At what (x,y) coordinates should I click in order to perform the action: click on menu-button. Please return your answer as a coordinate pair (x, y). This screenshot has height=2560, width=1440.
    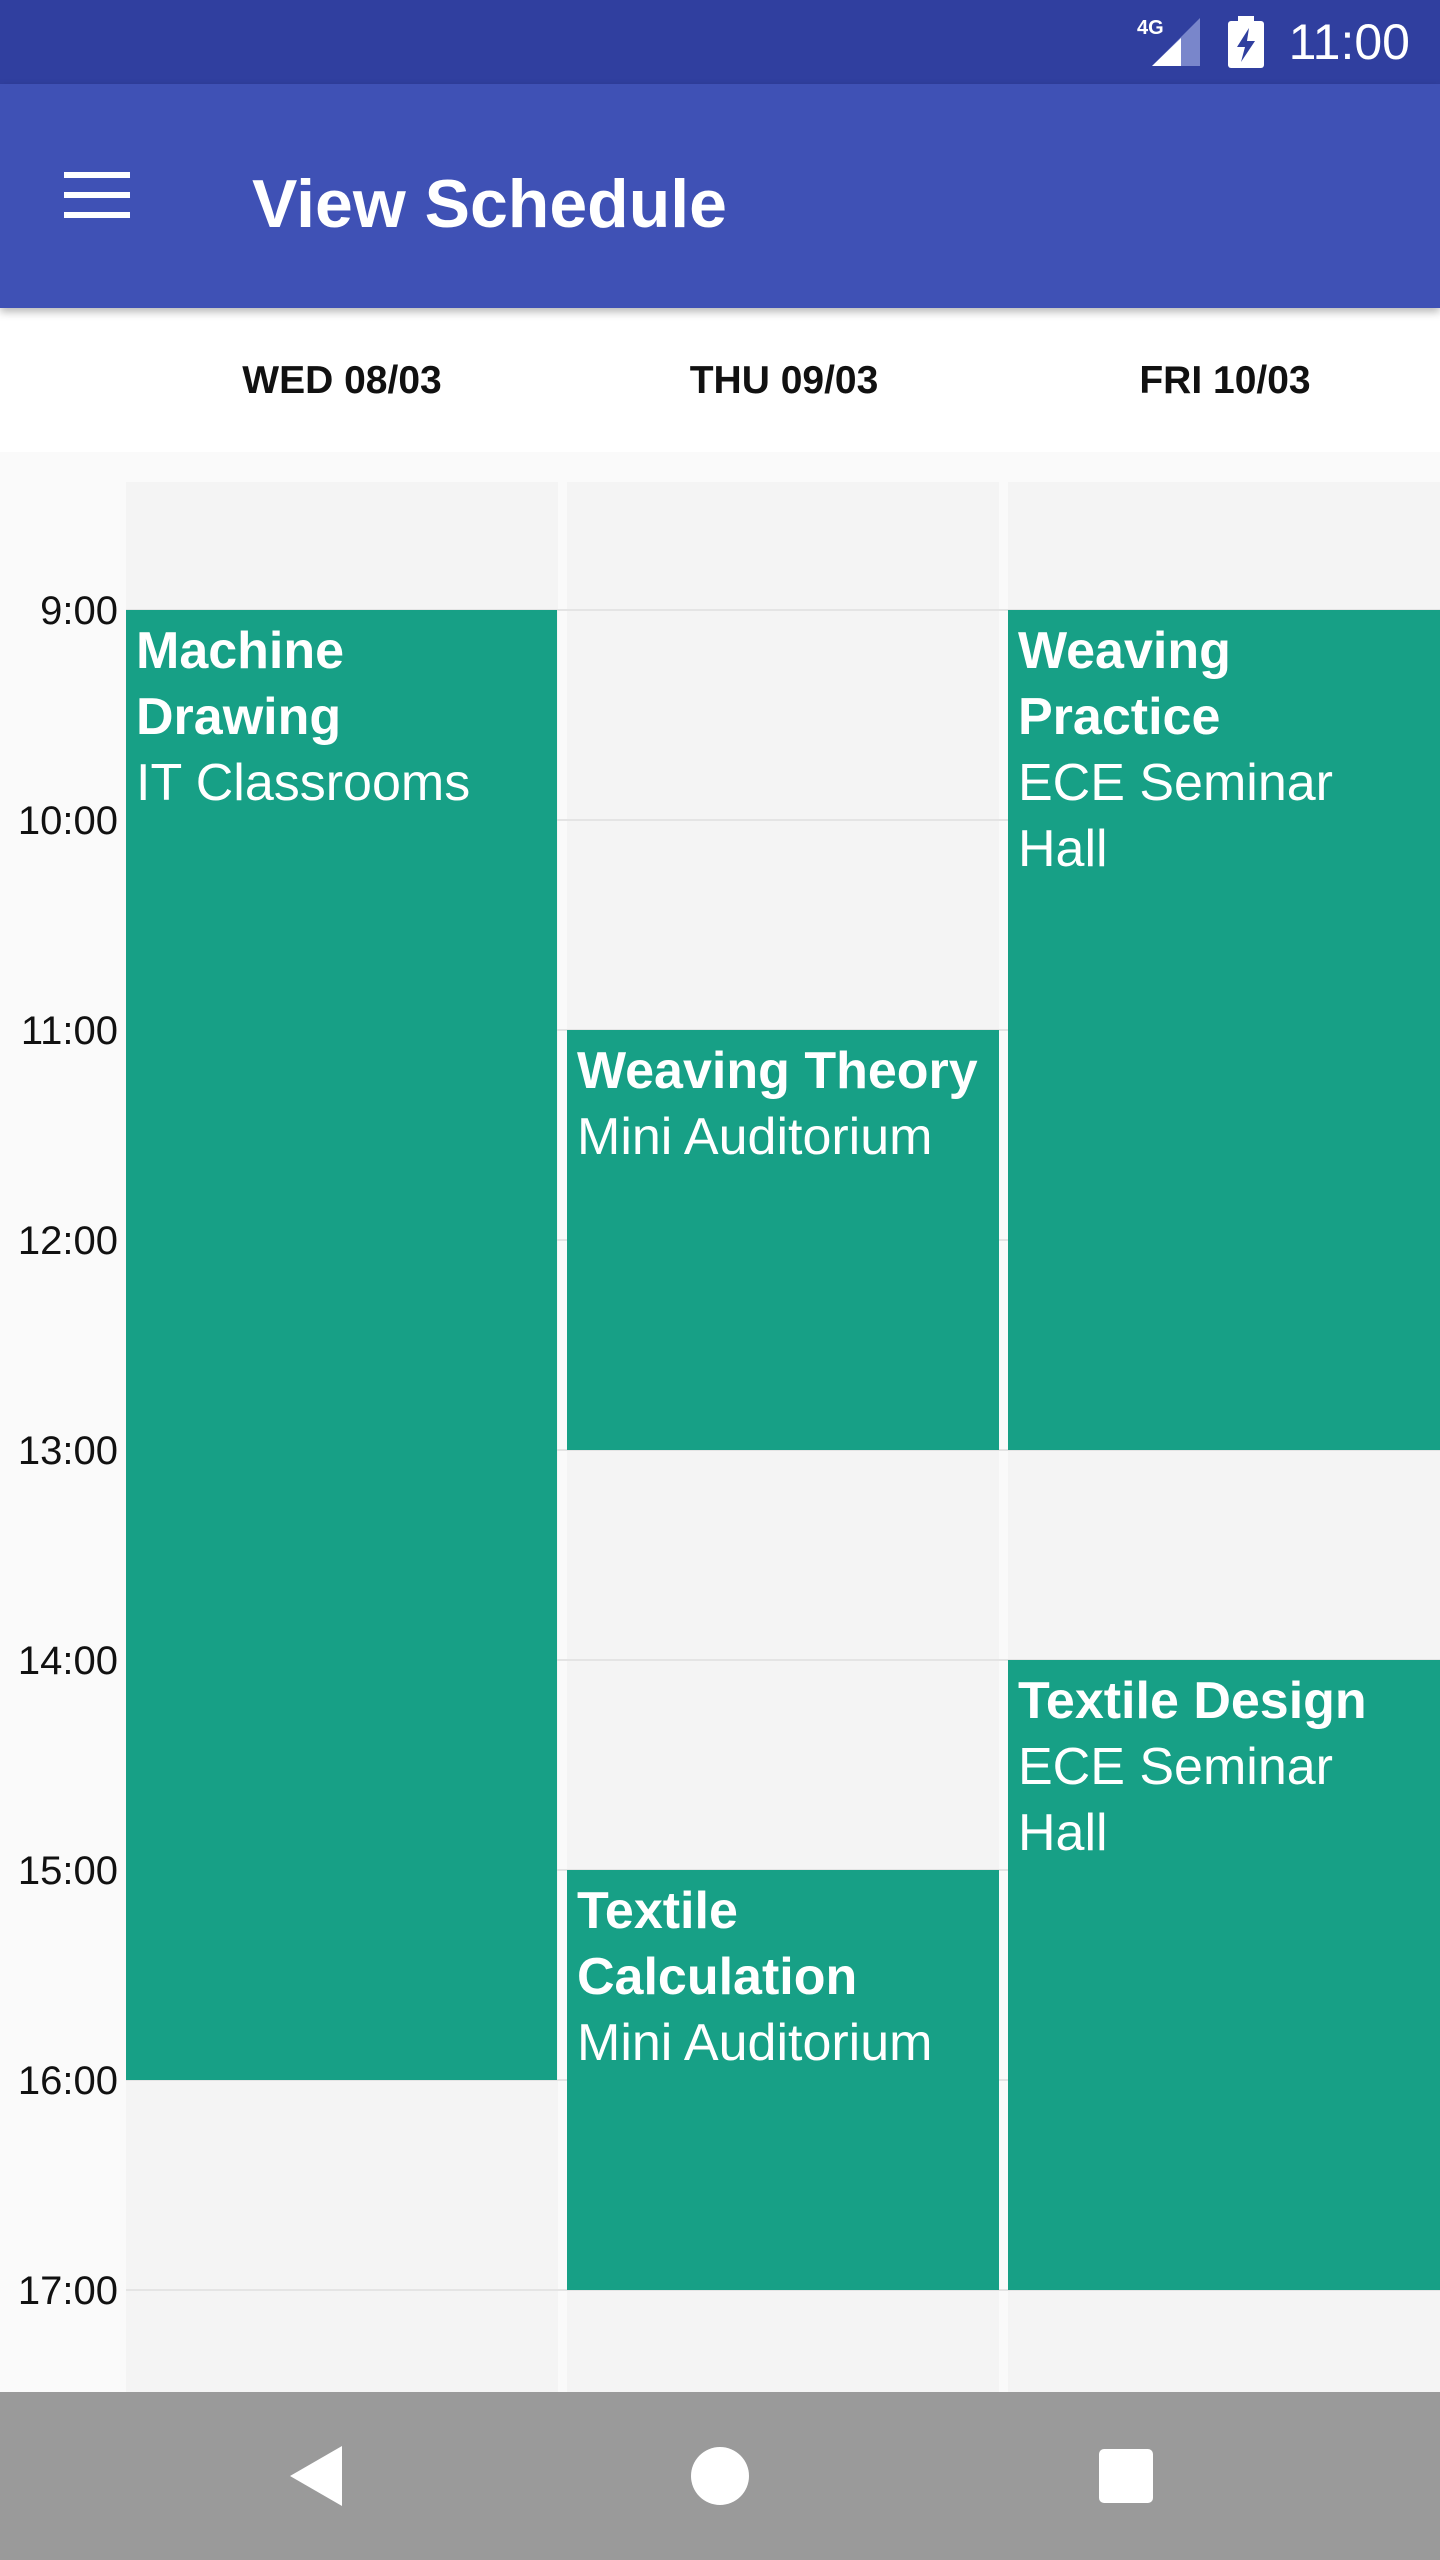
    Looking at the image, I should click on (99, 196).